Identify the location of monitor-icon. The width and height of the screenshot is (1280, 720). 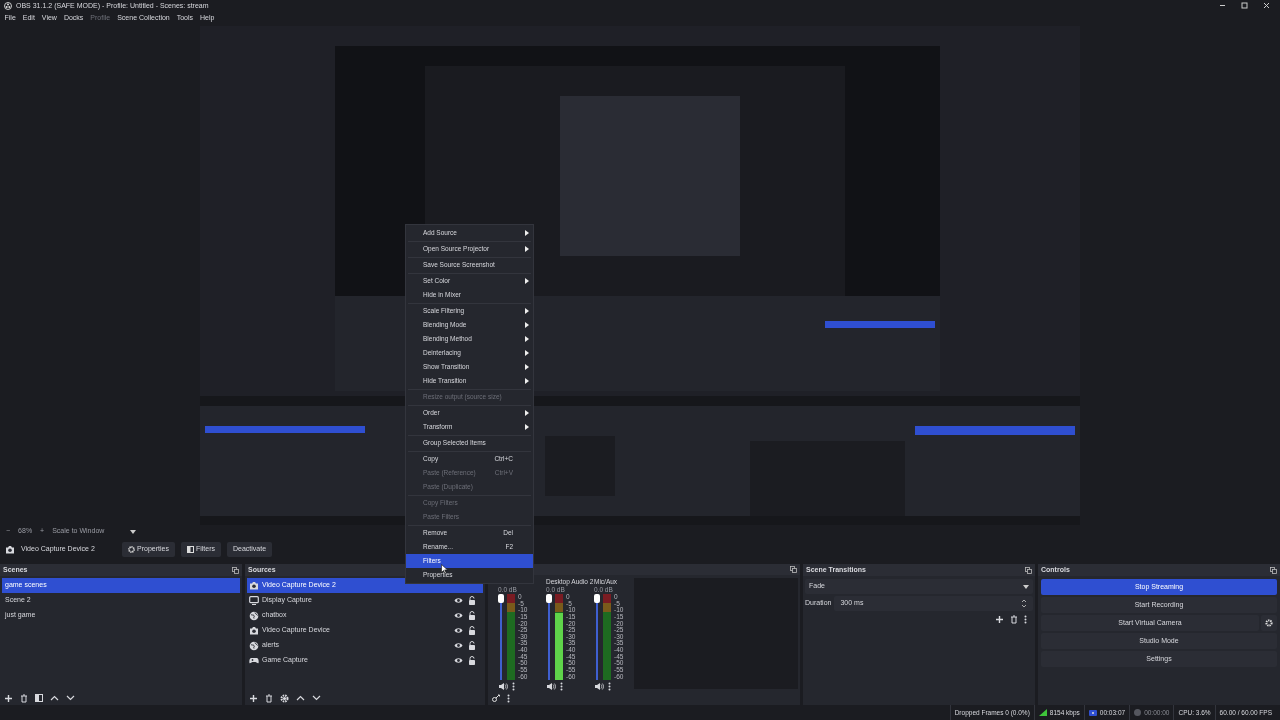
(254, 601).